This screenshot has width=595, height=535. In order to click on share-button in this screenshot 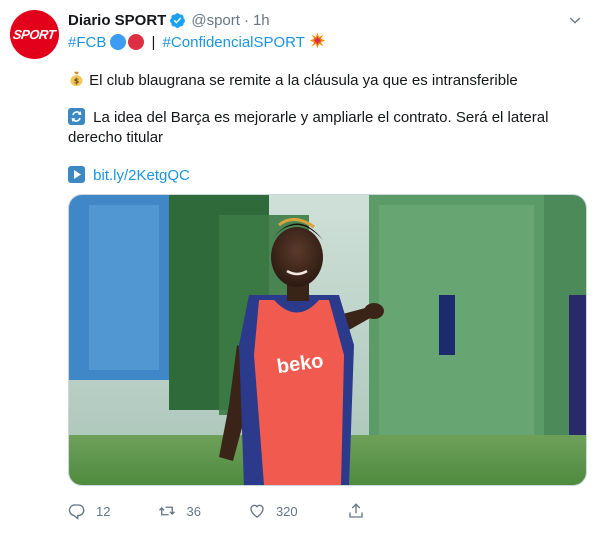, I will do `click(356, 511)`.